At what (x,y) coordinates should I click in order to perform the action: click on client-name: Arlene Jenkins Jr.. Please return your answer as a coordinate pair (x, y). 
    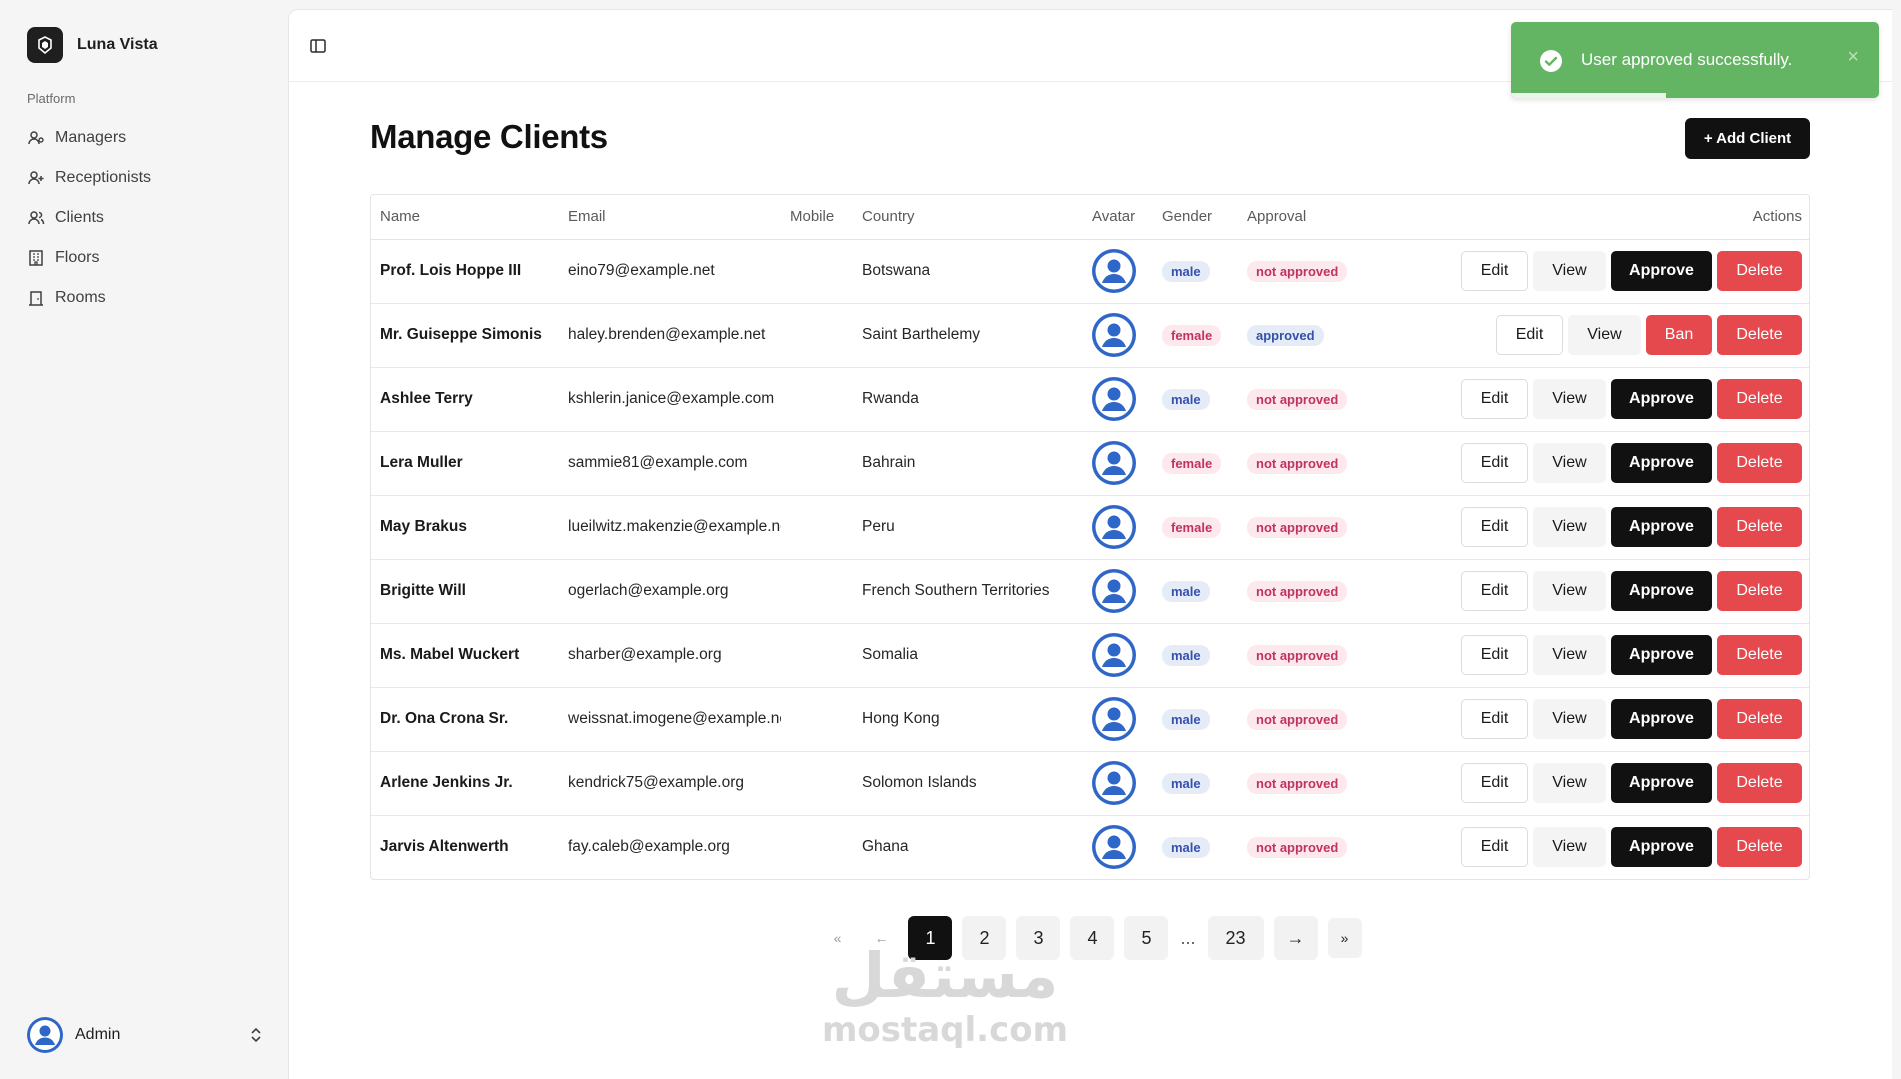
    Looking at the image, I should click on (465, 783).